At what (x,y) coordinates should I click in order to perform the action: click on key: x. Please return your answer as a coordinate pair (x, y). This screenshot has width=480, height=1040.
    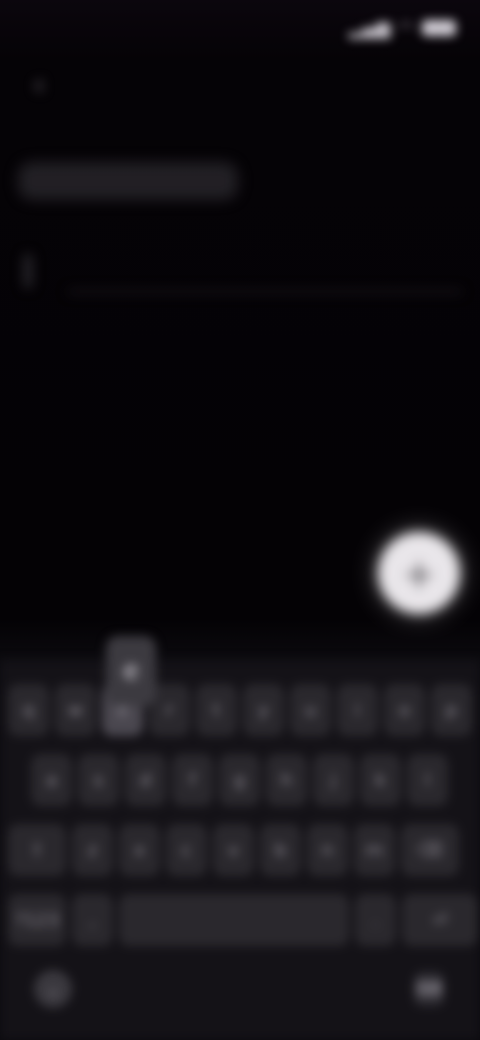
    Looking at the image, I should click on (139, 850).